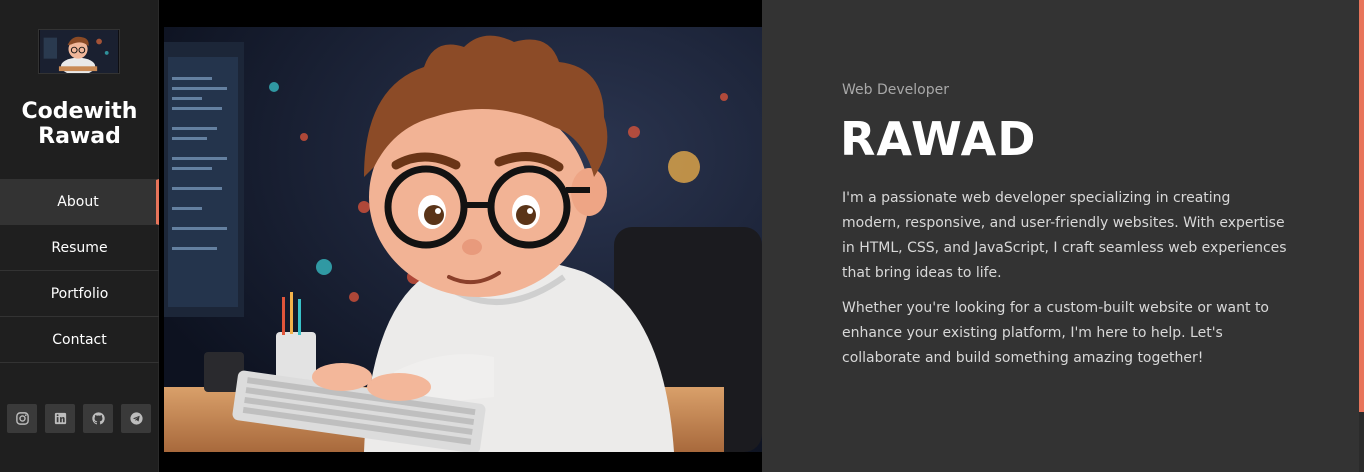  I want to click on social-links, so click(79, 418).